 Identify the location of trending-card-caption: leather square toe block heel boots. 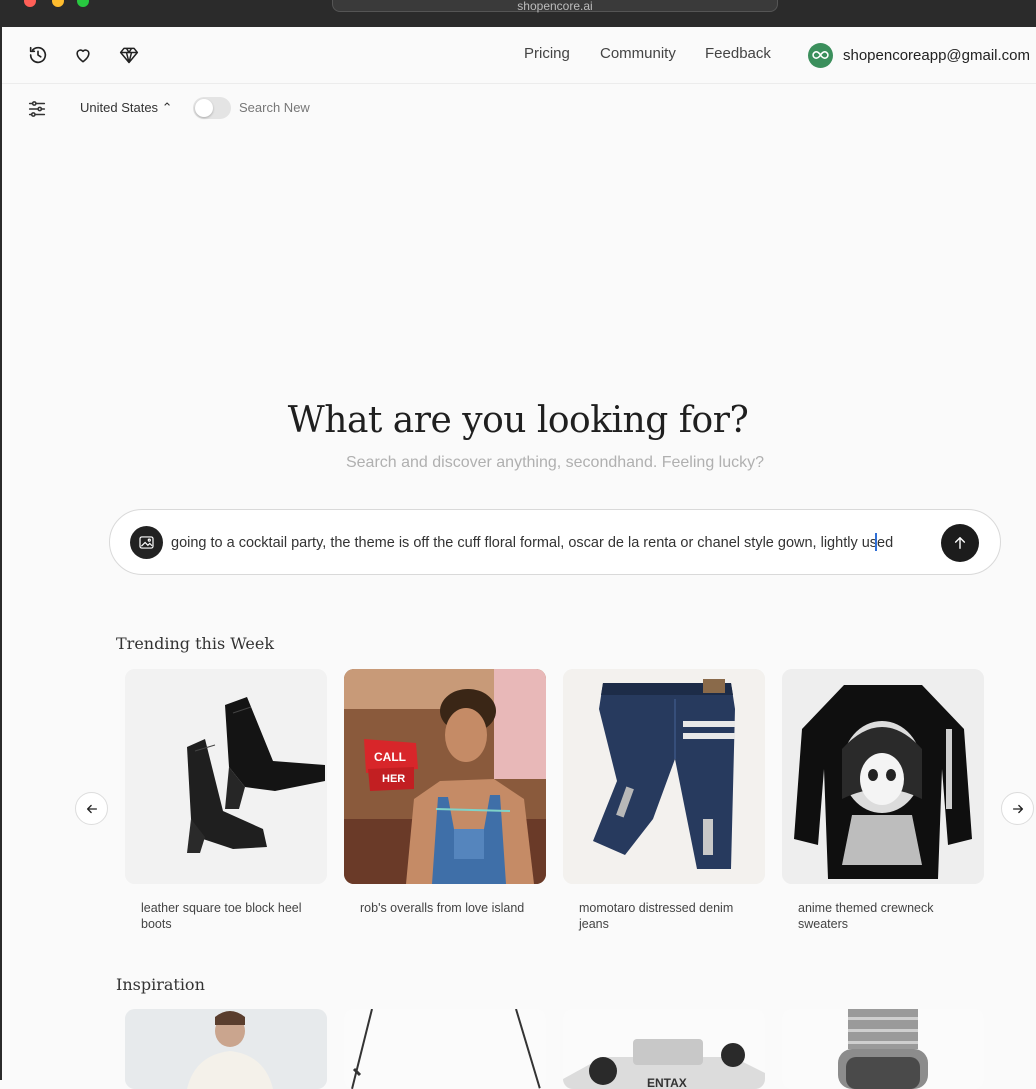
(221, 916).